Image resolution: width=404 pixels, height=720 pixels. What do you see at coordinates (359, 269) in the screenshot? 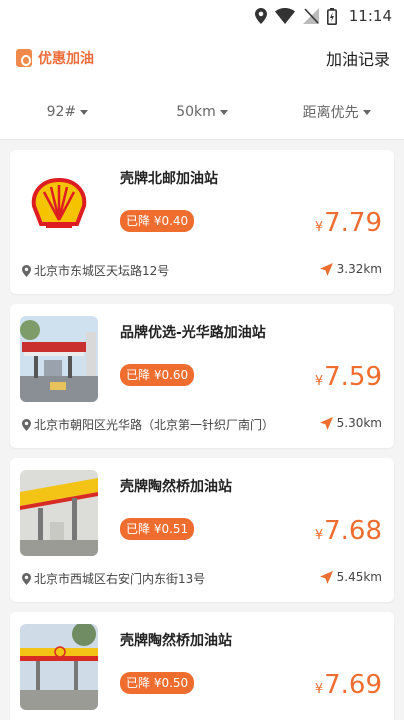
I see `station-distance: 3.32km` at bounding box center [359, 269].